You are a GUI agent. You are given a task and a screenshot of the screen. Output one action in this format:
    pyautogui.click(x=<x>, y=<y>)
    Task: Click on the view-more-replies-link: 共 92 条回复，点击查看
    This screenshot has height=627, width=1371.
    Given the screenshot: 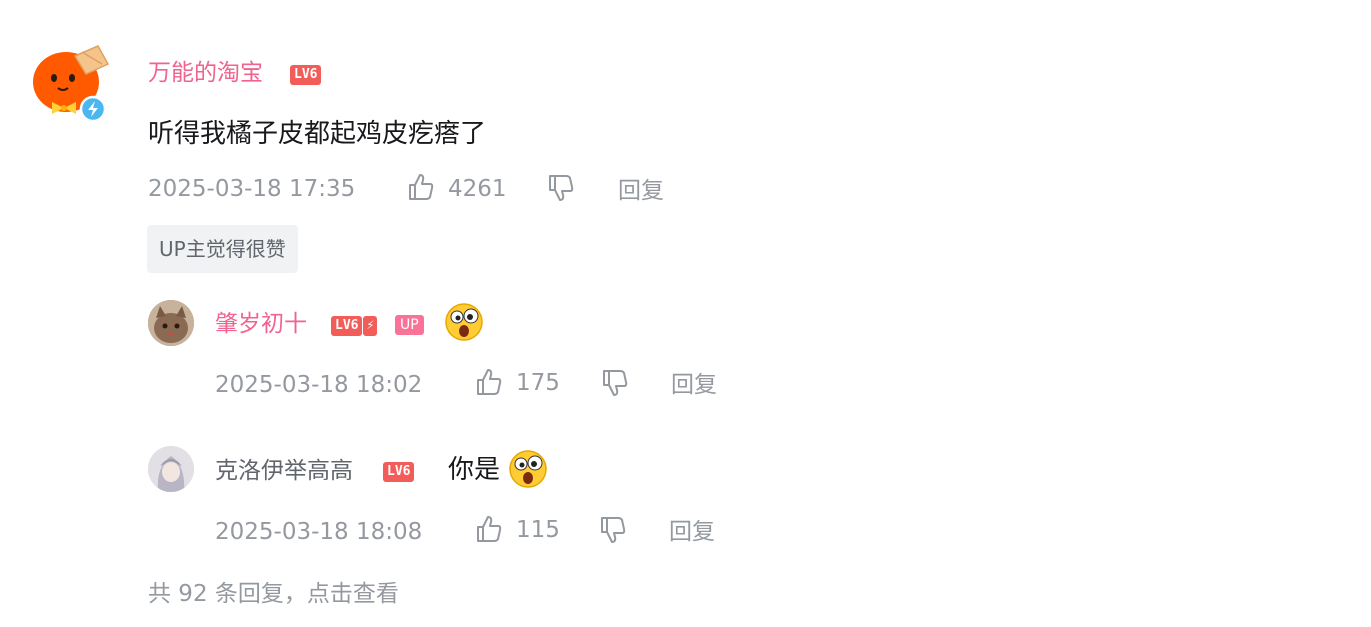 What is the action you would take?
    pyautogui.click(x=273, y=594)
    